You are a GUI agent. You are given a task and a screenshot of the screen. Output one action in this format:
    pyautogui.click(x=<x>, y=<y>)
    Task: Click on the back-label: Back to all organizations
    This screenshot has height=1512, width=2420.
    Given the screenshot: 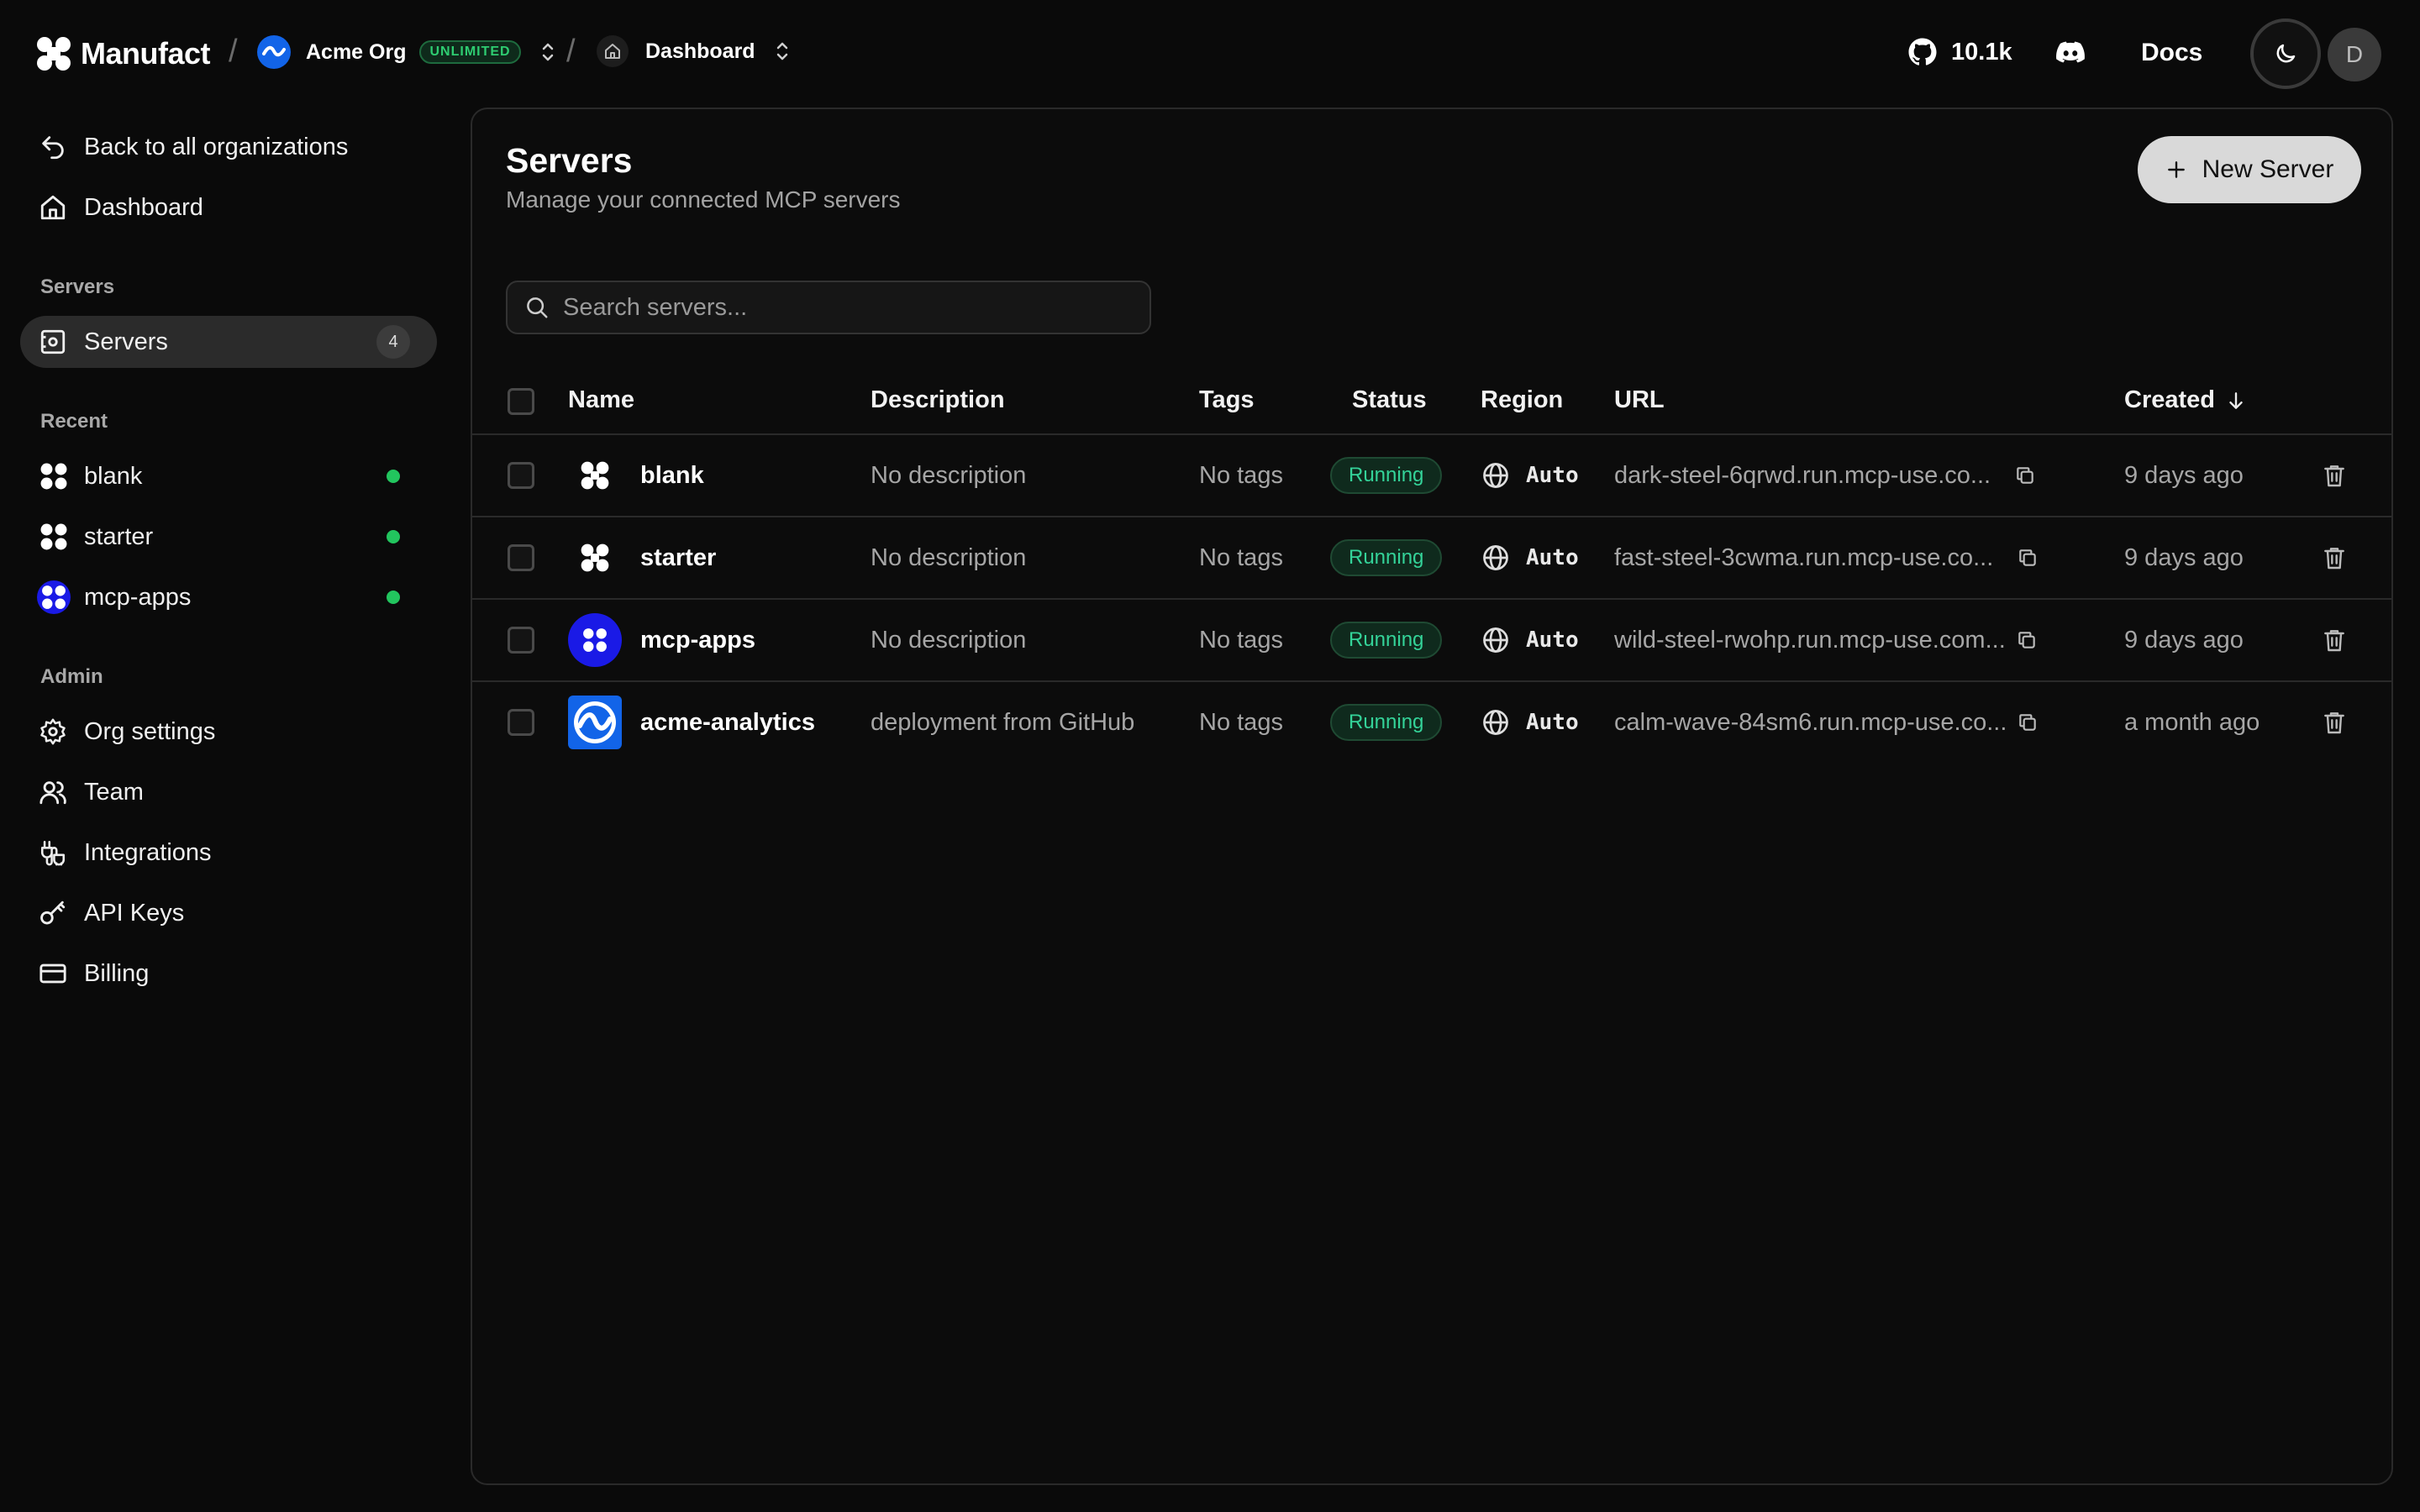 What is the action you would take?
    pyautogui.click(x=217, y=146)
    